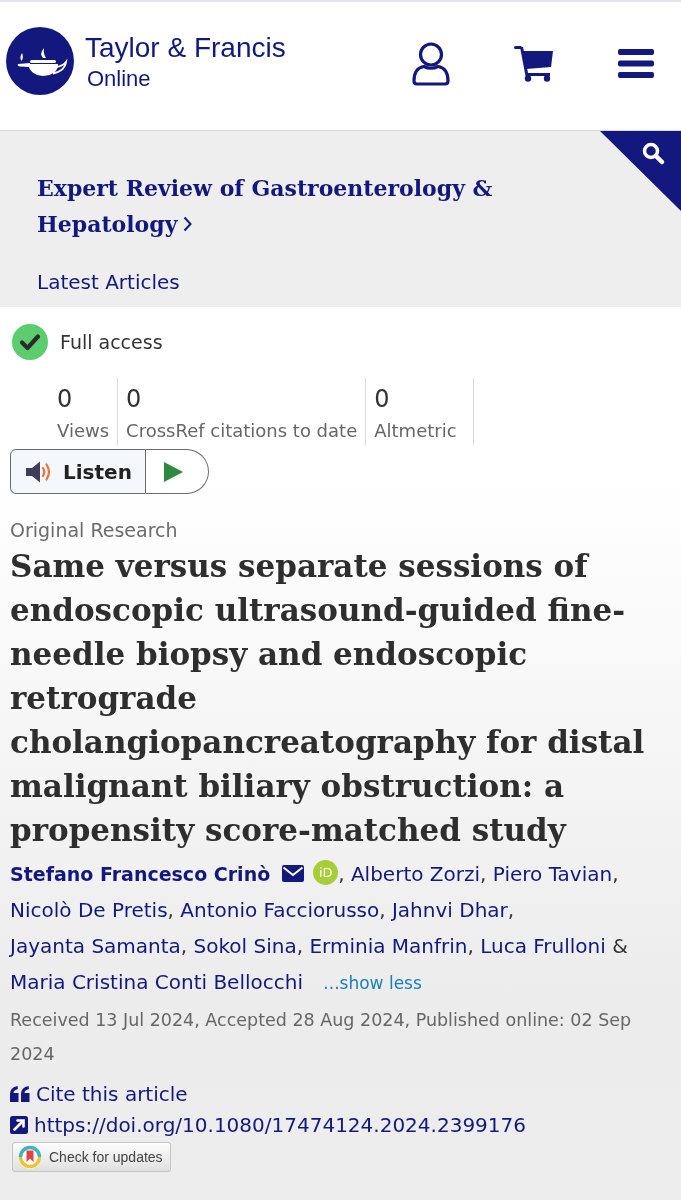 This screenshot has height=1200, width=681. I want to click on cart-icon, so click(534, 63).